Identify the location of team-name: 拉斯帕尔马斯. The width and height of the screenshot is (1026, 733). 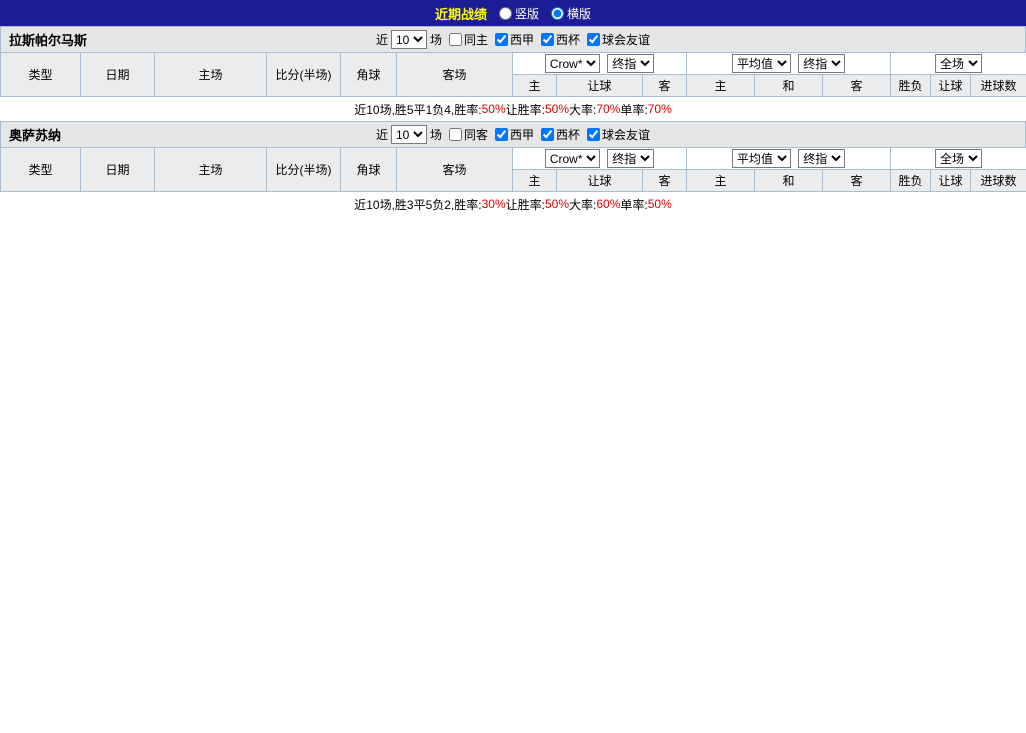
(48, 40).